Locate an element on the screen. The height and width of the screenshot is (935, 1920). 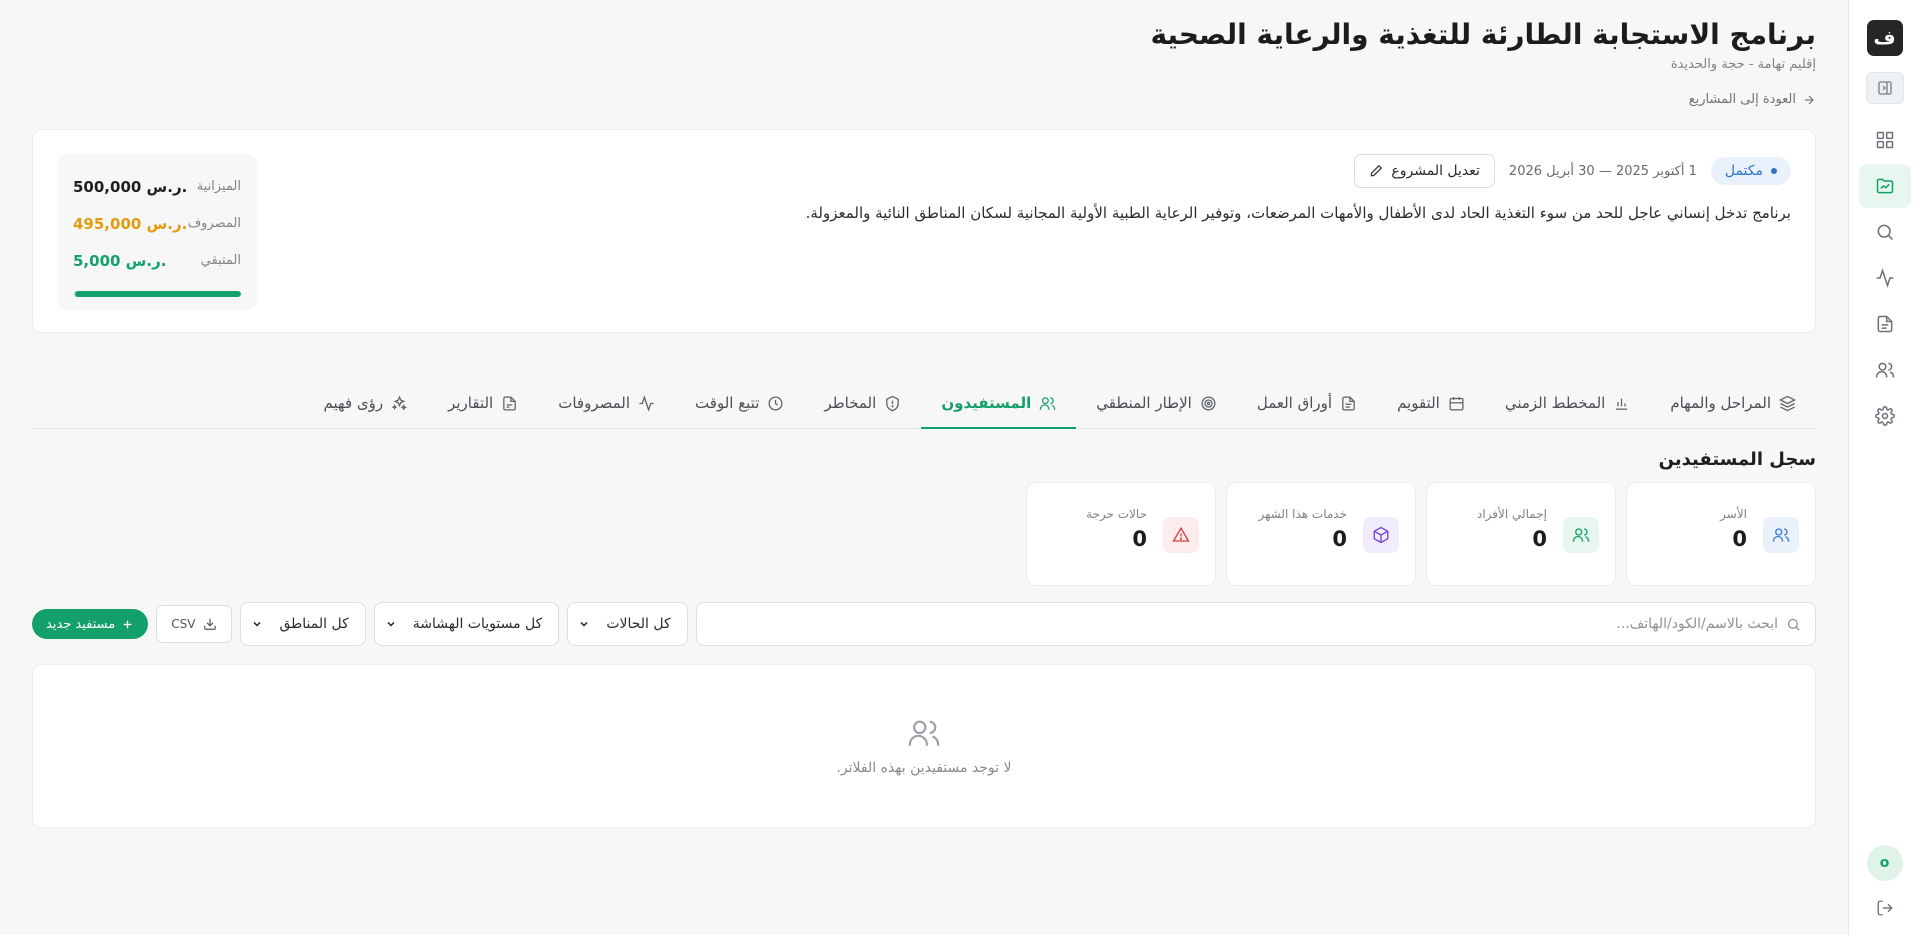
section-title: سجل المستفيدين is located at coordinates (1737, 459).